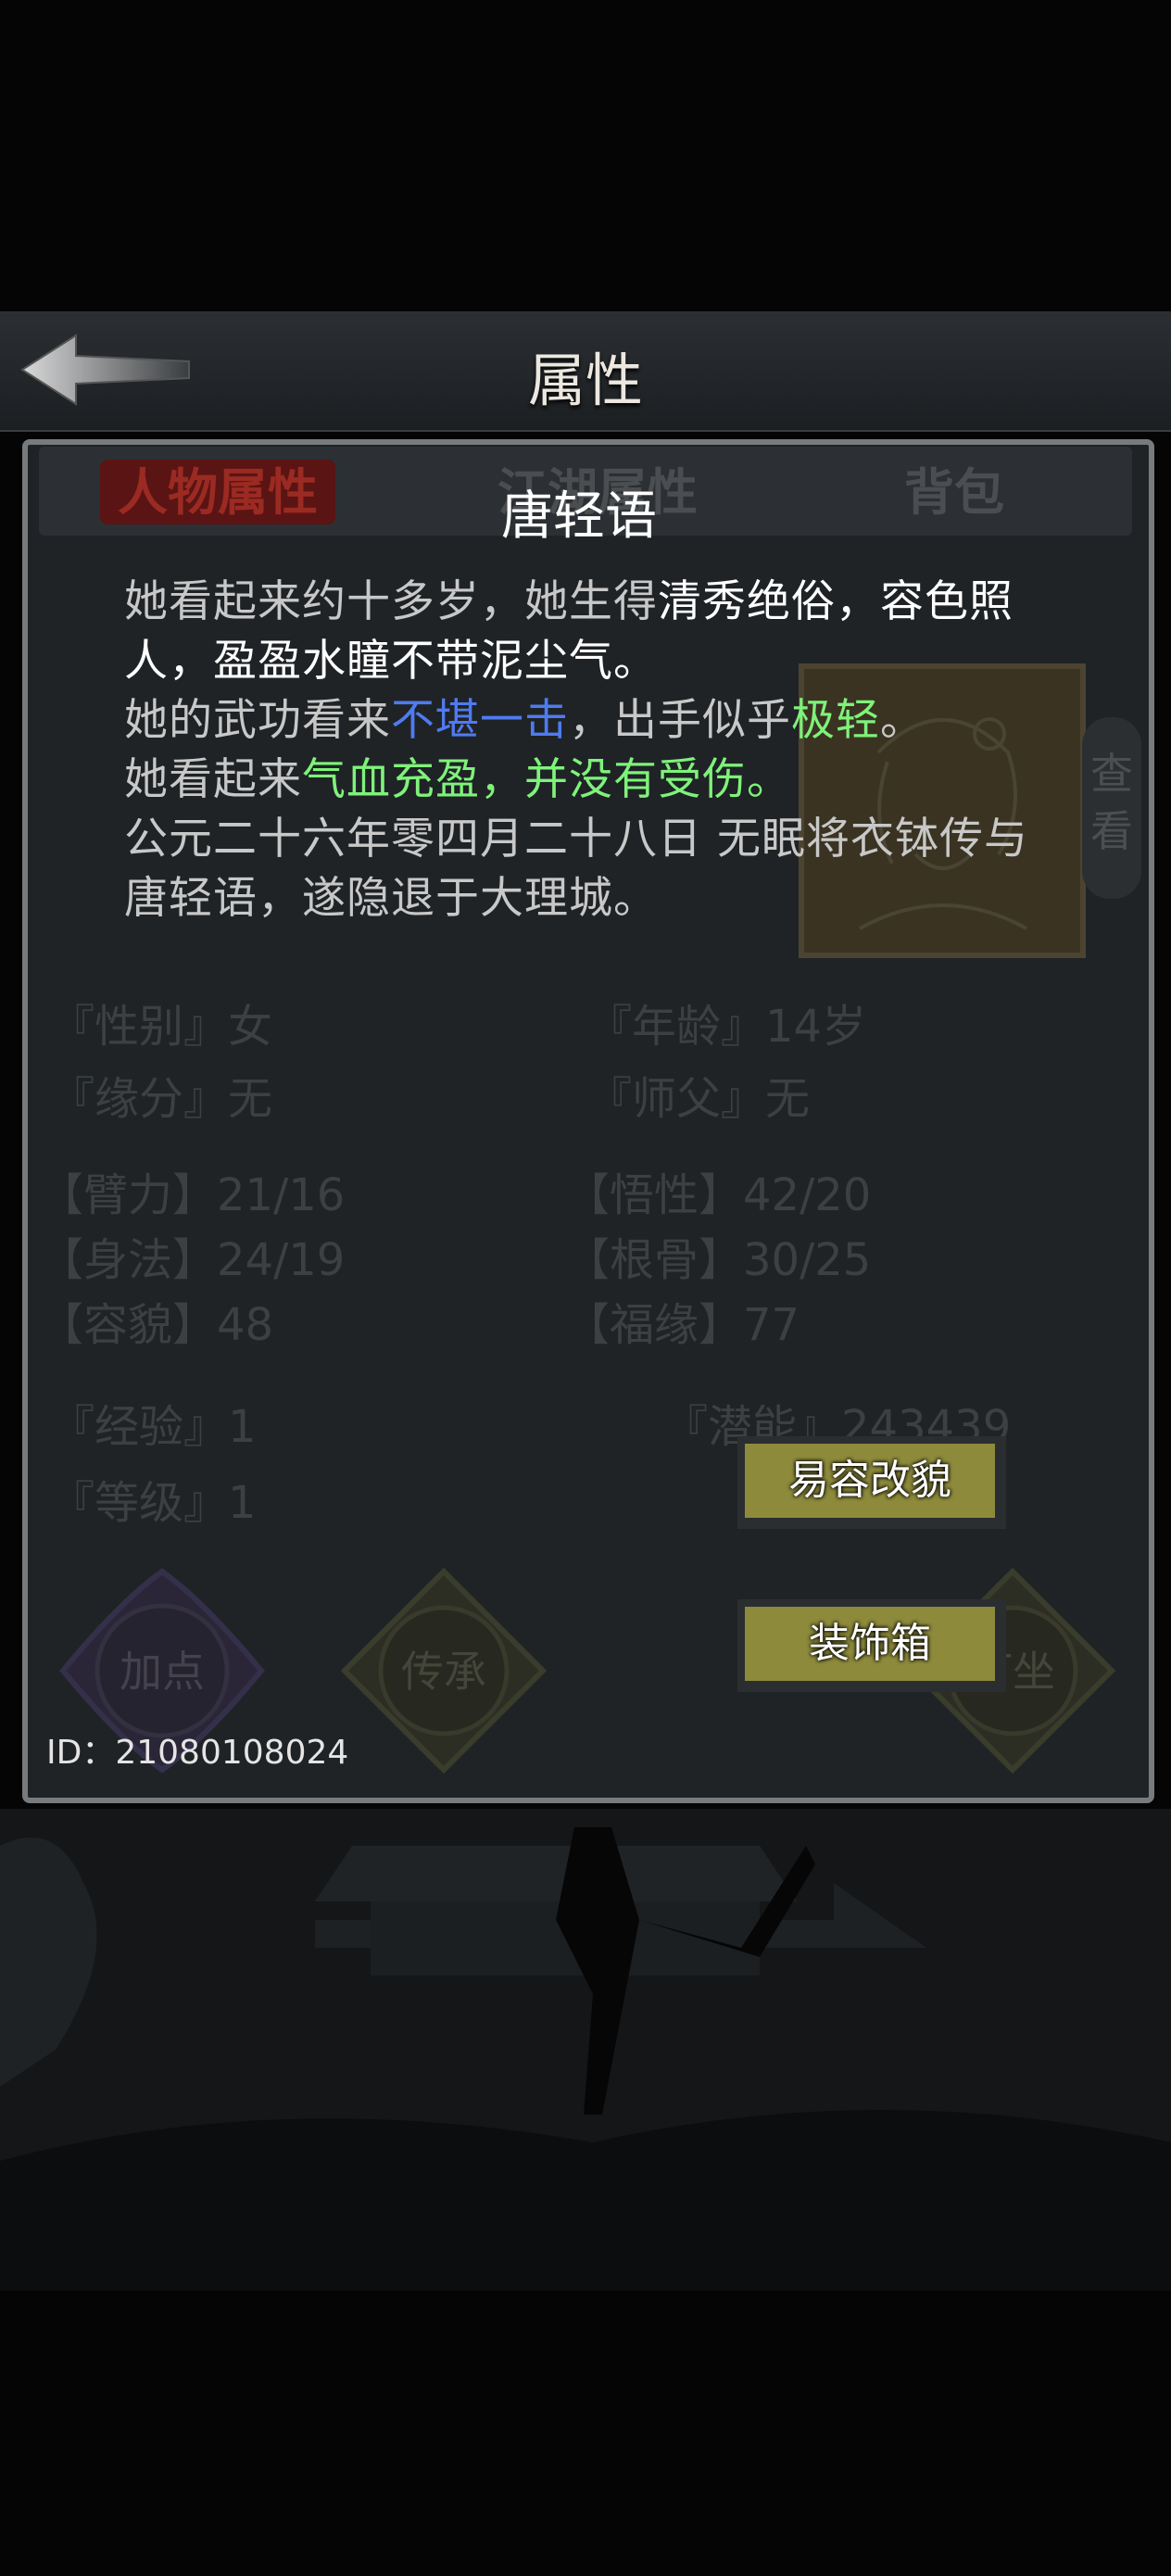 The width and height of the screenshot is (1171, 2576). What do you see at coordinates (162, 1099) in the screenshot?
I see `fate-row: 『缘分』无` at bounding box center [162, 1099].